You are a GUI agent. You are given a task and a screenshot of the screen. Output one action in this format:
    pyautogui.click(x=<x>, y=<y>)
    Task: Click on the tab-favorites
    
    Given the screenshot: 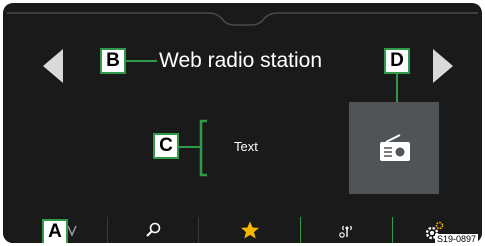 What is the action you would take?
    pyautogui.click(x=249, y=230)
    